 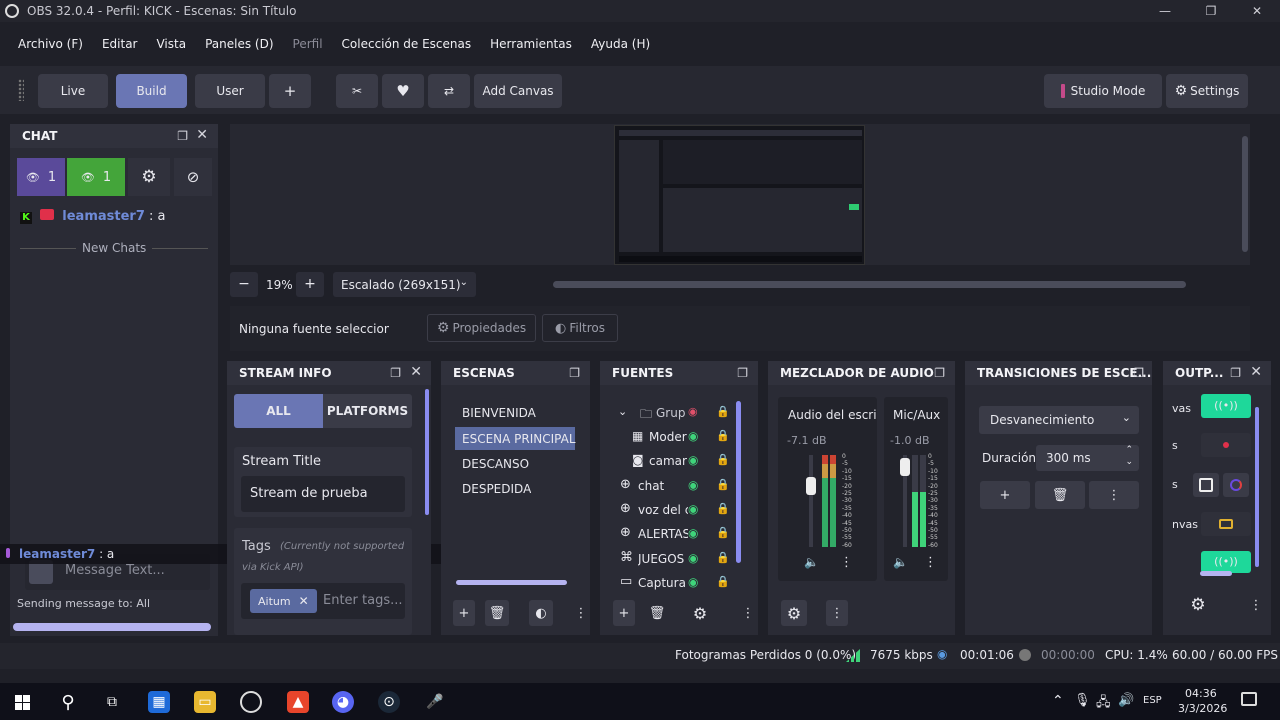 What do you see at coordinates (1257, 11) in the screenshot?
I see `close-button: ✕` at bounding box center [1257, 11].